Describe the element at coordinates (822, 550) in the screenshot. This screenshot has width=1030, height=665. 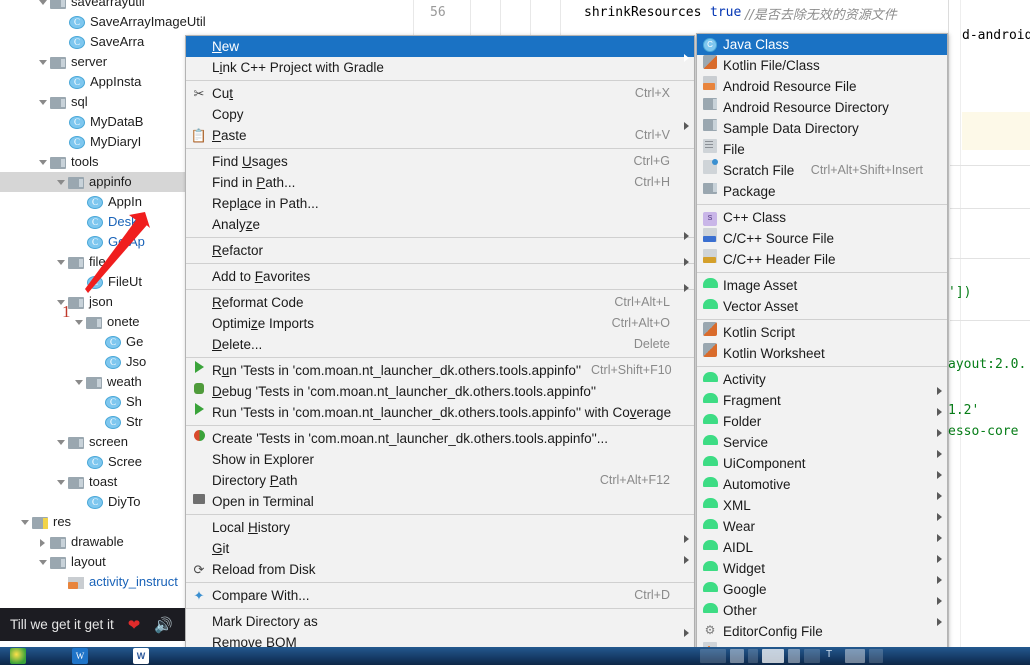
I see `menu-item-aidl: AIDL` at that location.